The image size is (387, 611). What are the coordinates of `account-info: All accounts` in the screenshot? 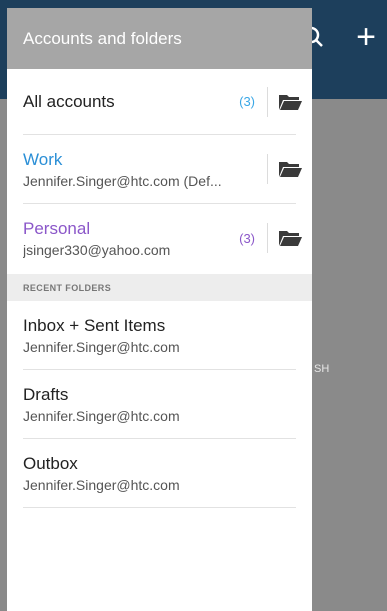 It's located at (124, 102).